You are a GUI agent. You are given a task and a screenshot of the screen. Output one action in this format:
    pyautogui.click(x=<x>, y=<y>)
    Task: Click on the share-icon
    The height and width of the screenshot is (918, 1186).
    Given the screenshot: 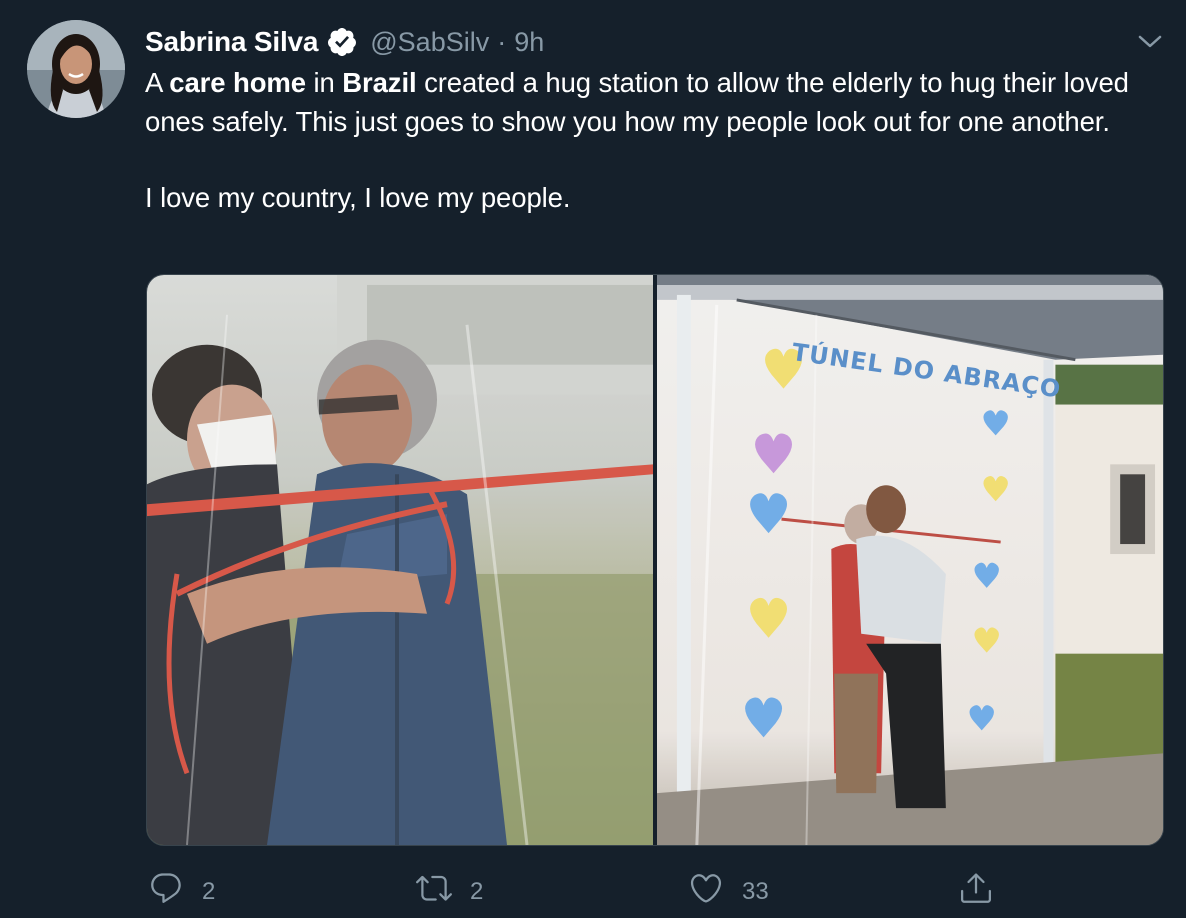 What is the action you would take?
    pyautogui.click(x=976, y=891)
    